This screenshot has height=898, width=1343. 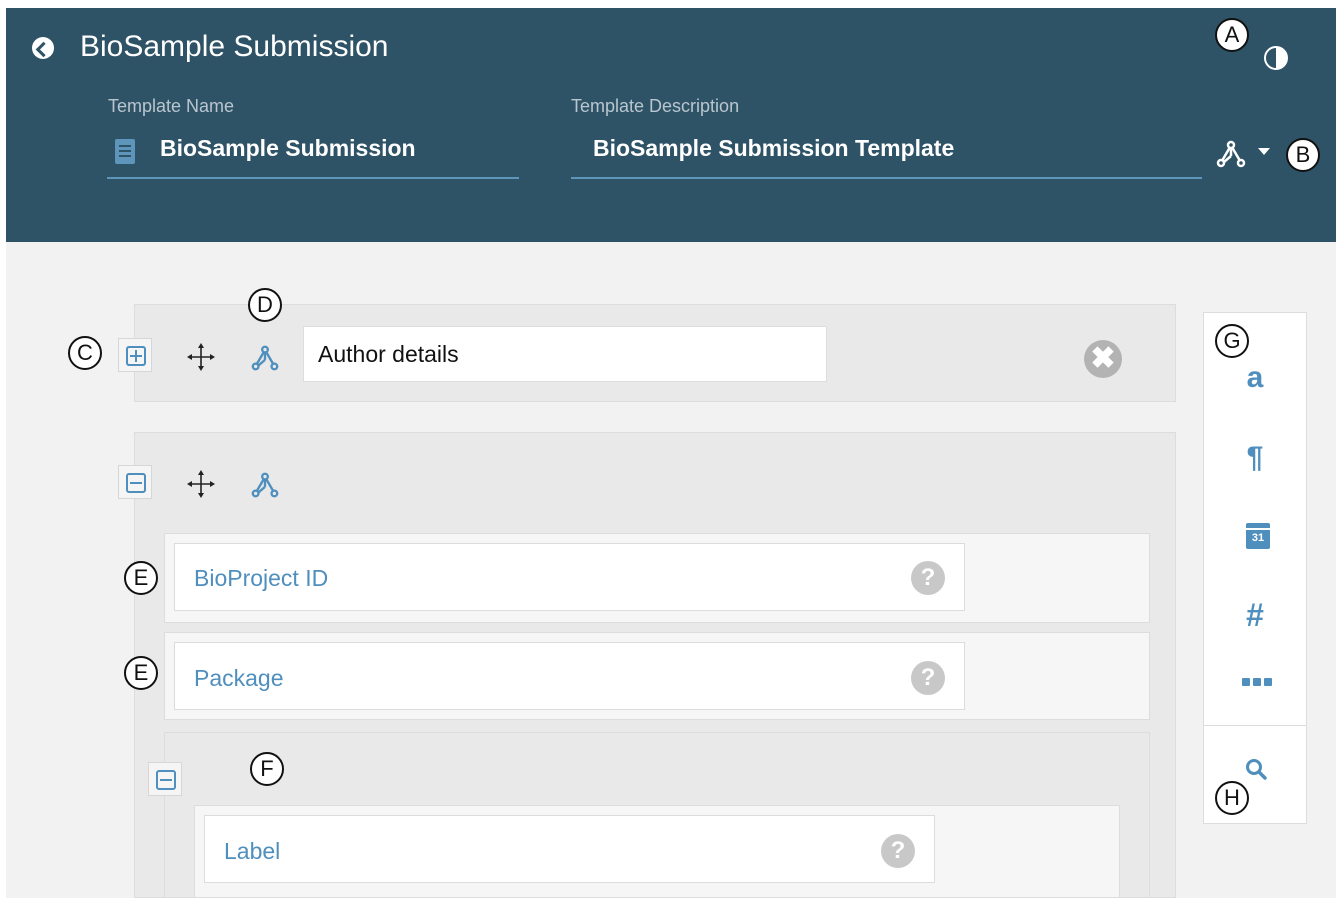 What do you see at coordinates (1255, 725) in the screenshot?
I see `toolbar-divider` at bounding box center [1255, 725].